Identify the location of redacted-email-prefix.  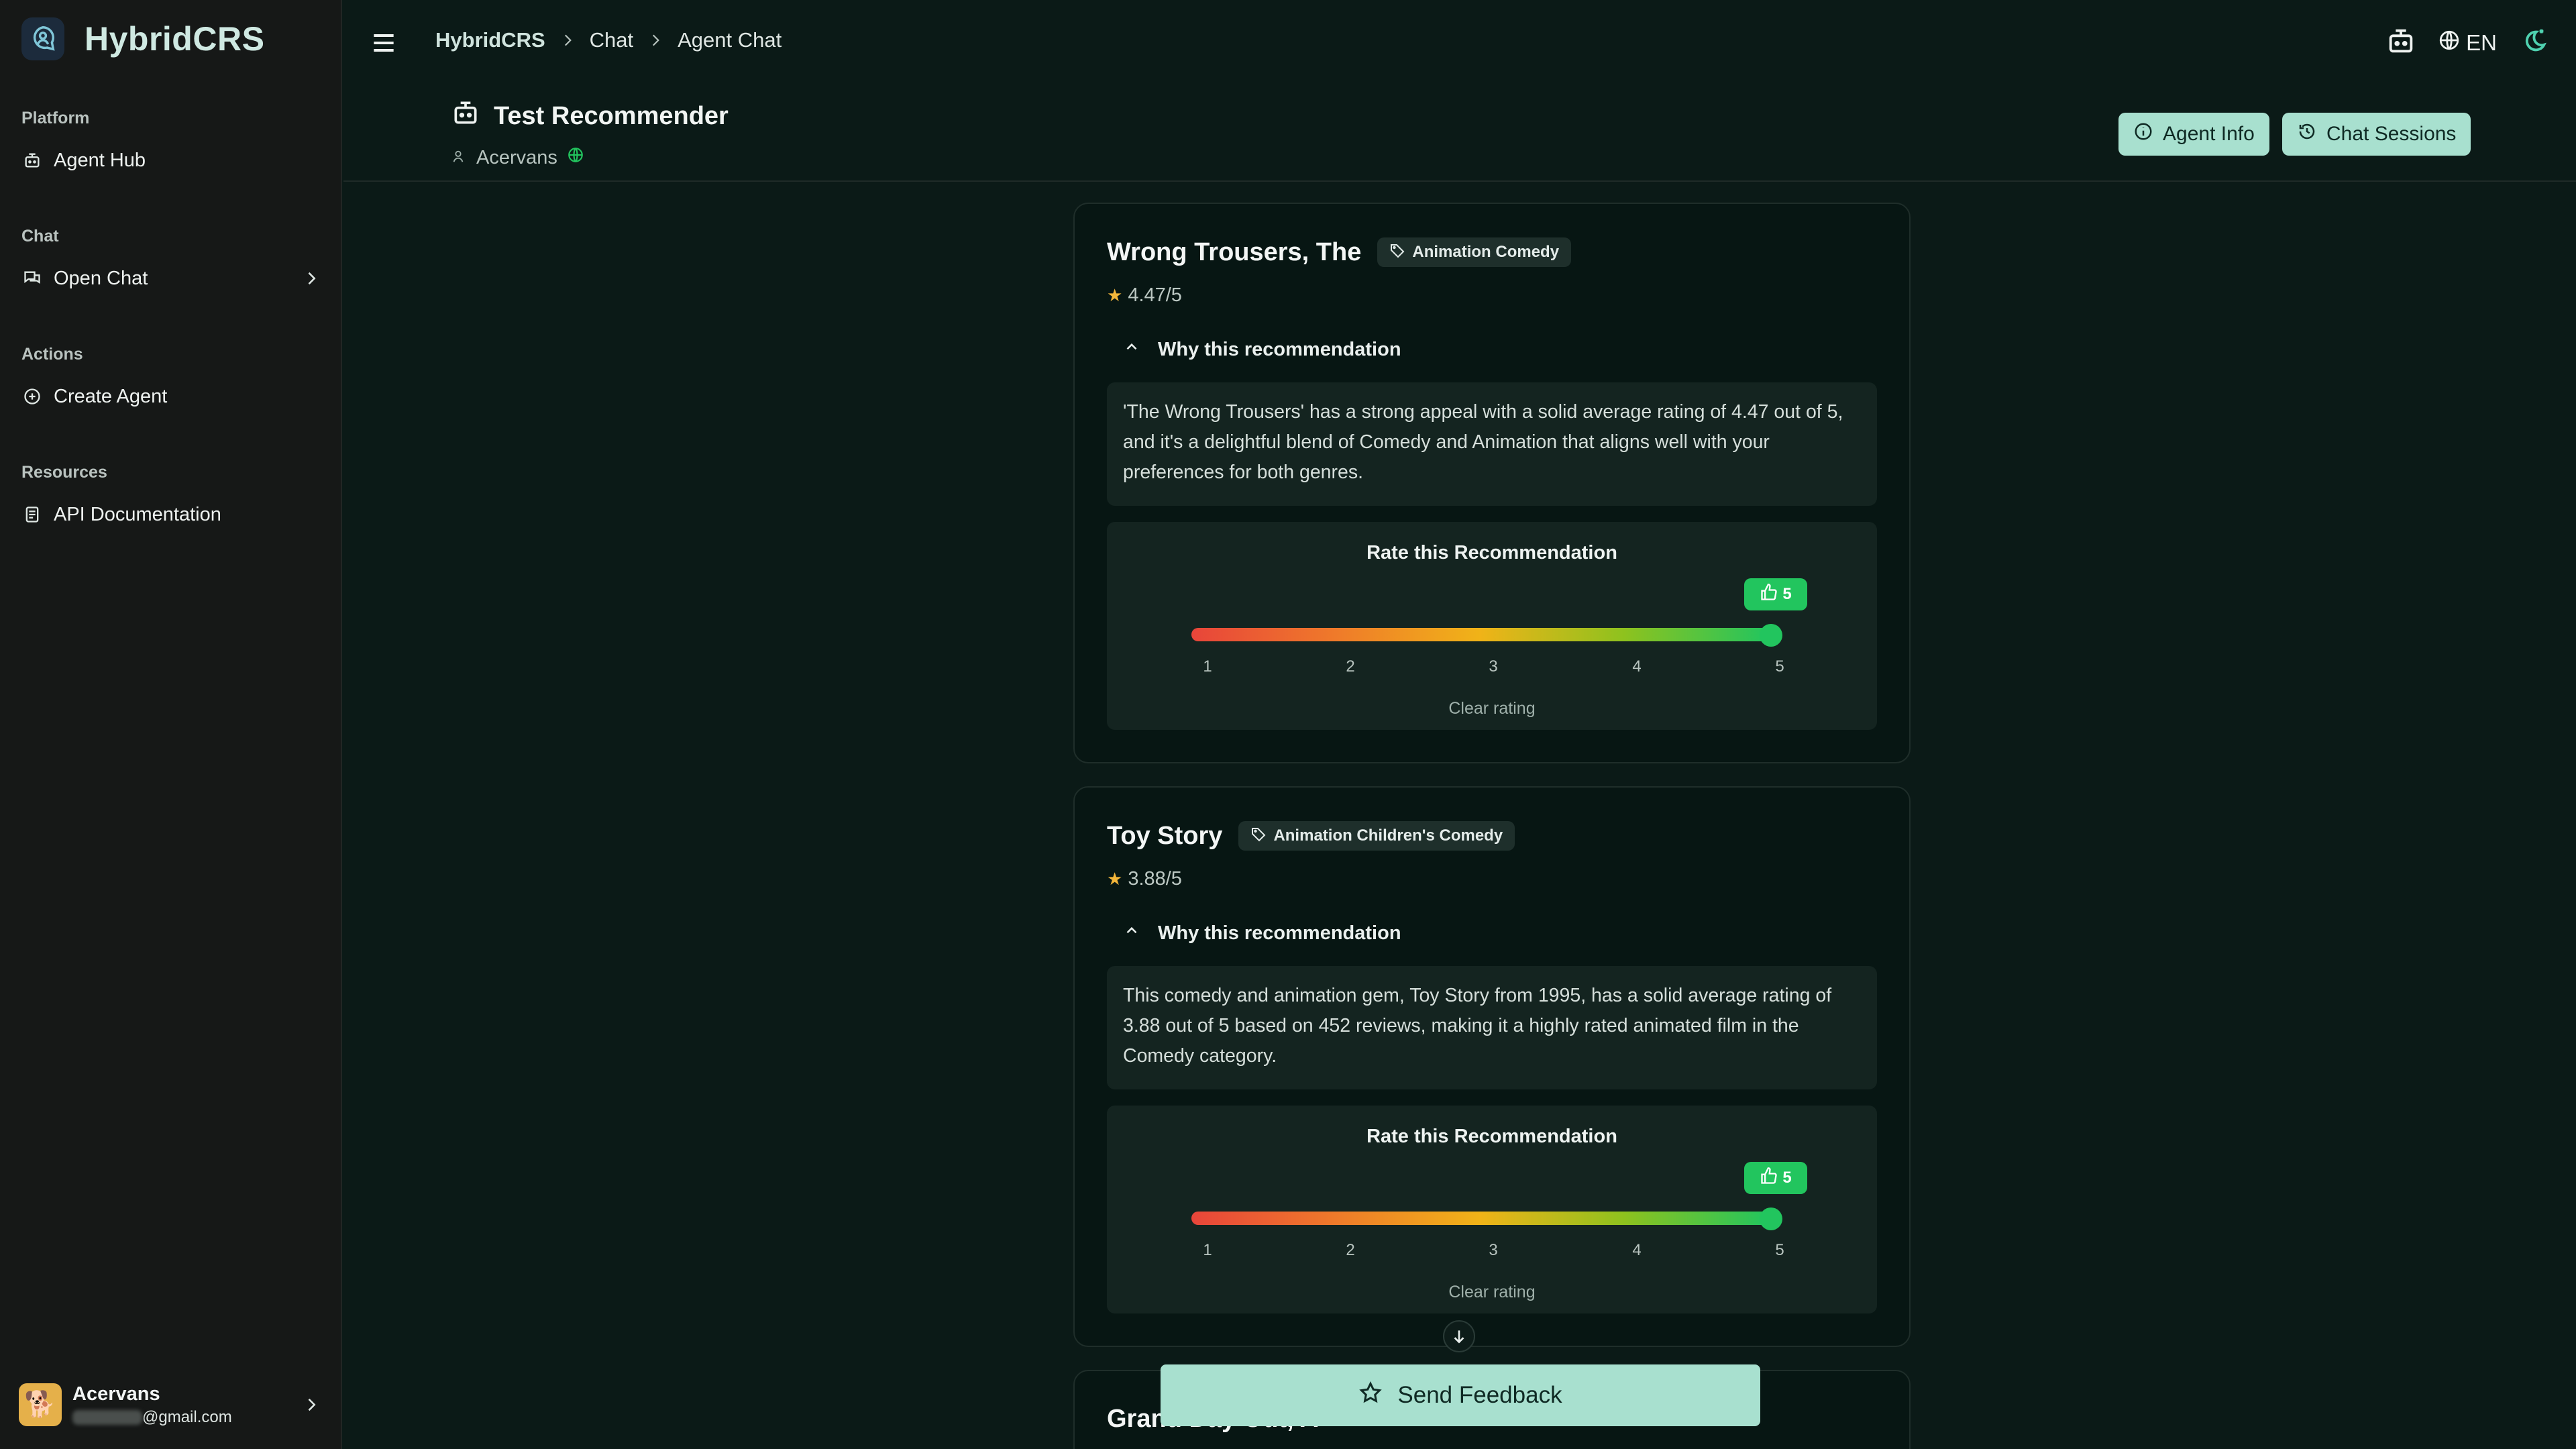
(107, 1418).